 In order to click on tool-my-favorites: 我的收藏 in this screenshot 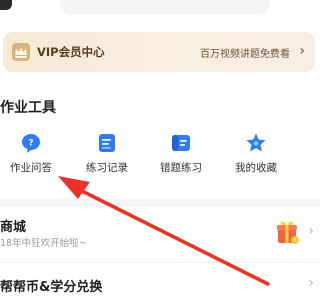, I will do `click(256, 156)`.